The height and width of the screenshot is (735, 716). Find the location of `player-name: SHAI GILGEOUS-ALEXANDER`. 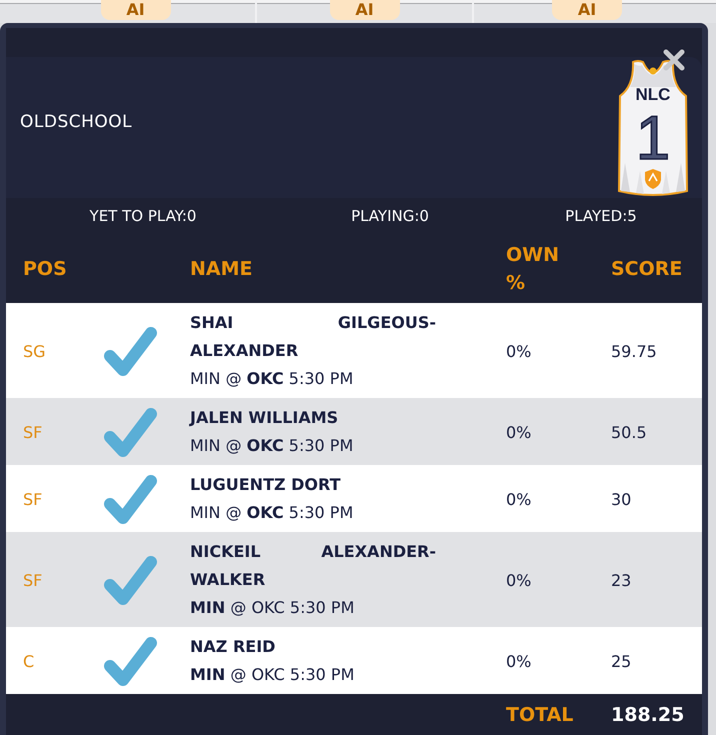

player-name: SHAI GILGEOUS-ALEXANDER is located at coordinates (313, 337).